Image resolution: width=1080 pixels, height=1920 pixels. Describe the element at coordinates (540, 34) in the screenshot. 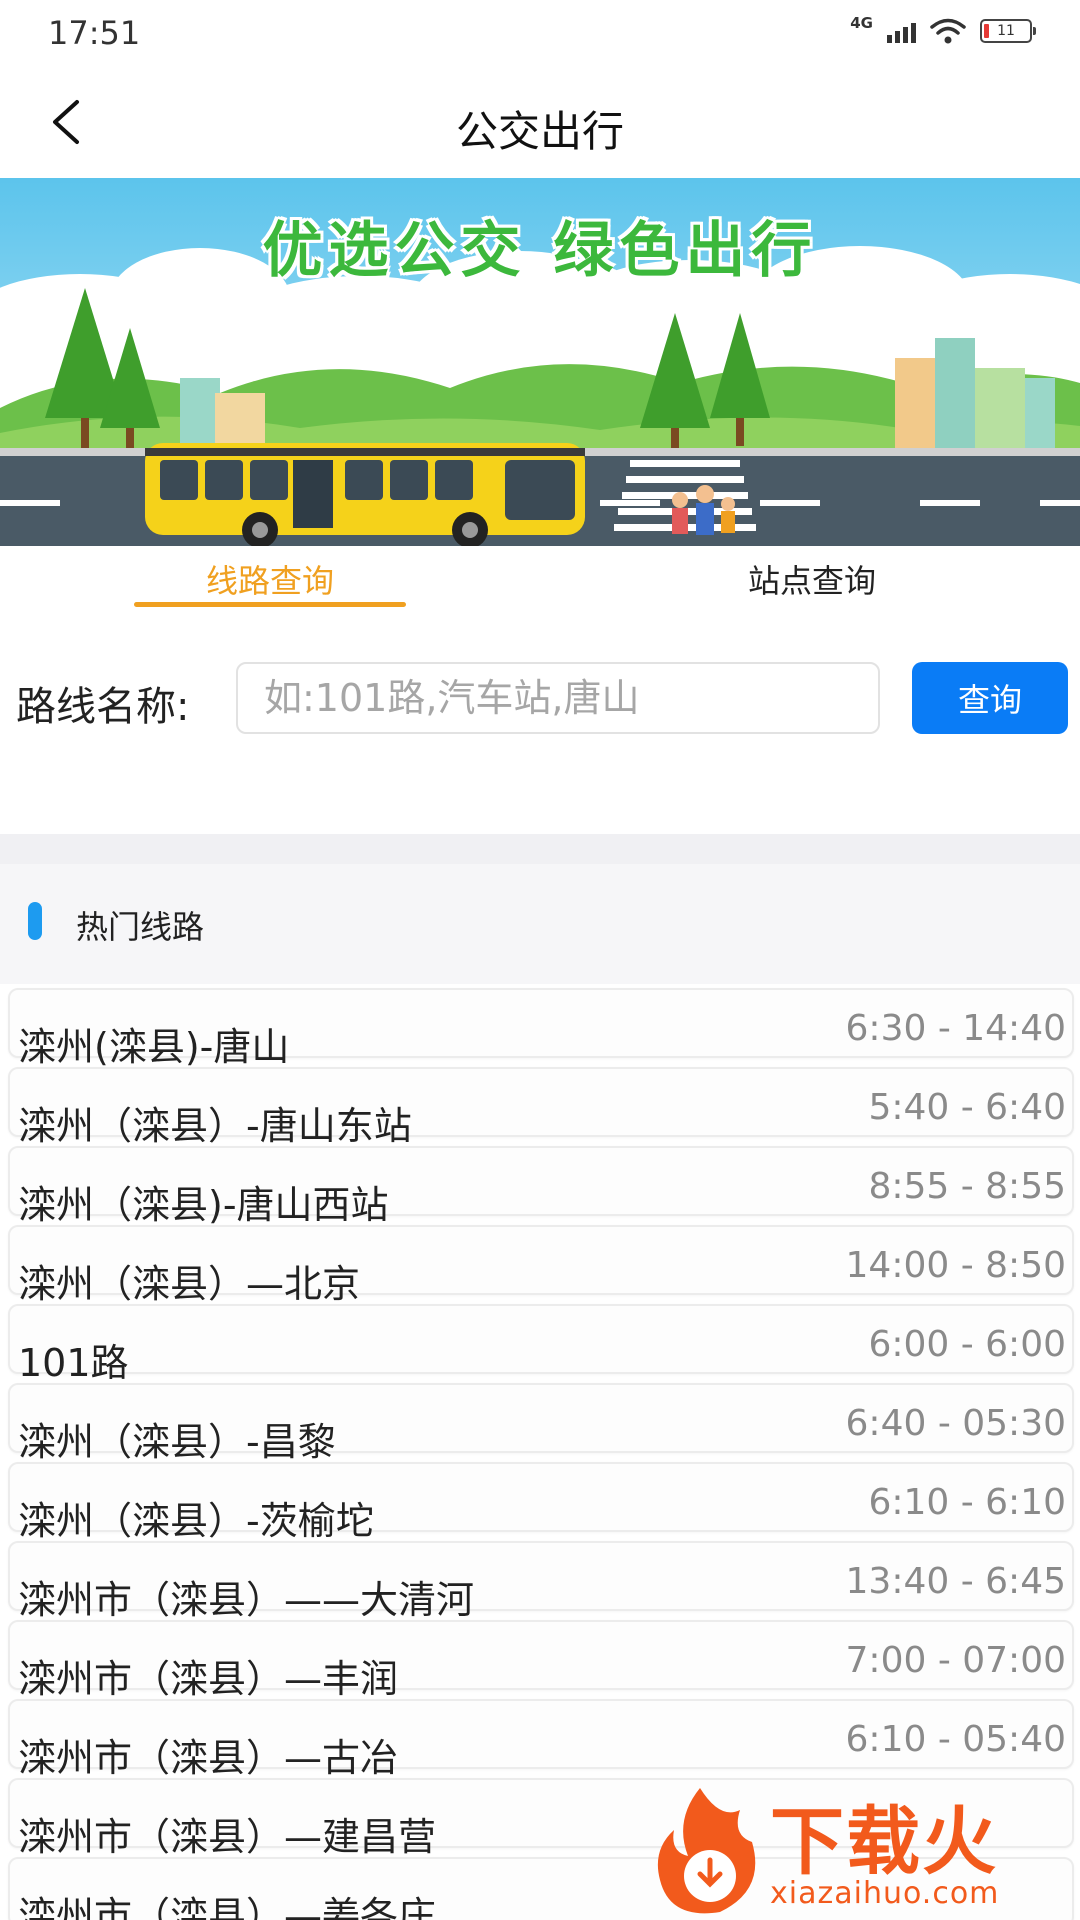

I see `status-bar: 17:51 4G 11` at that location.